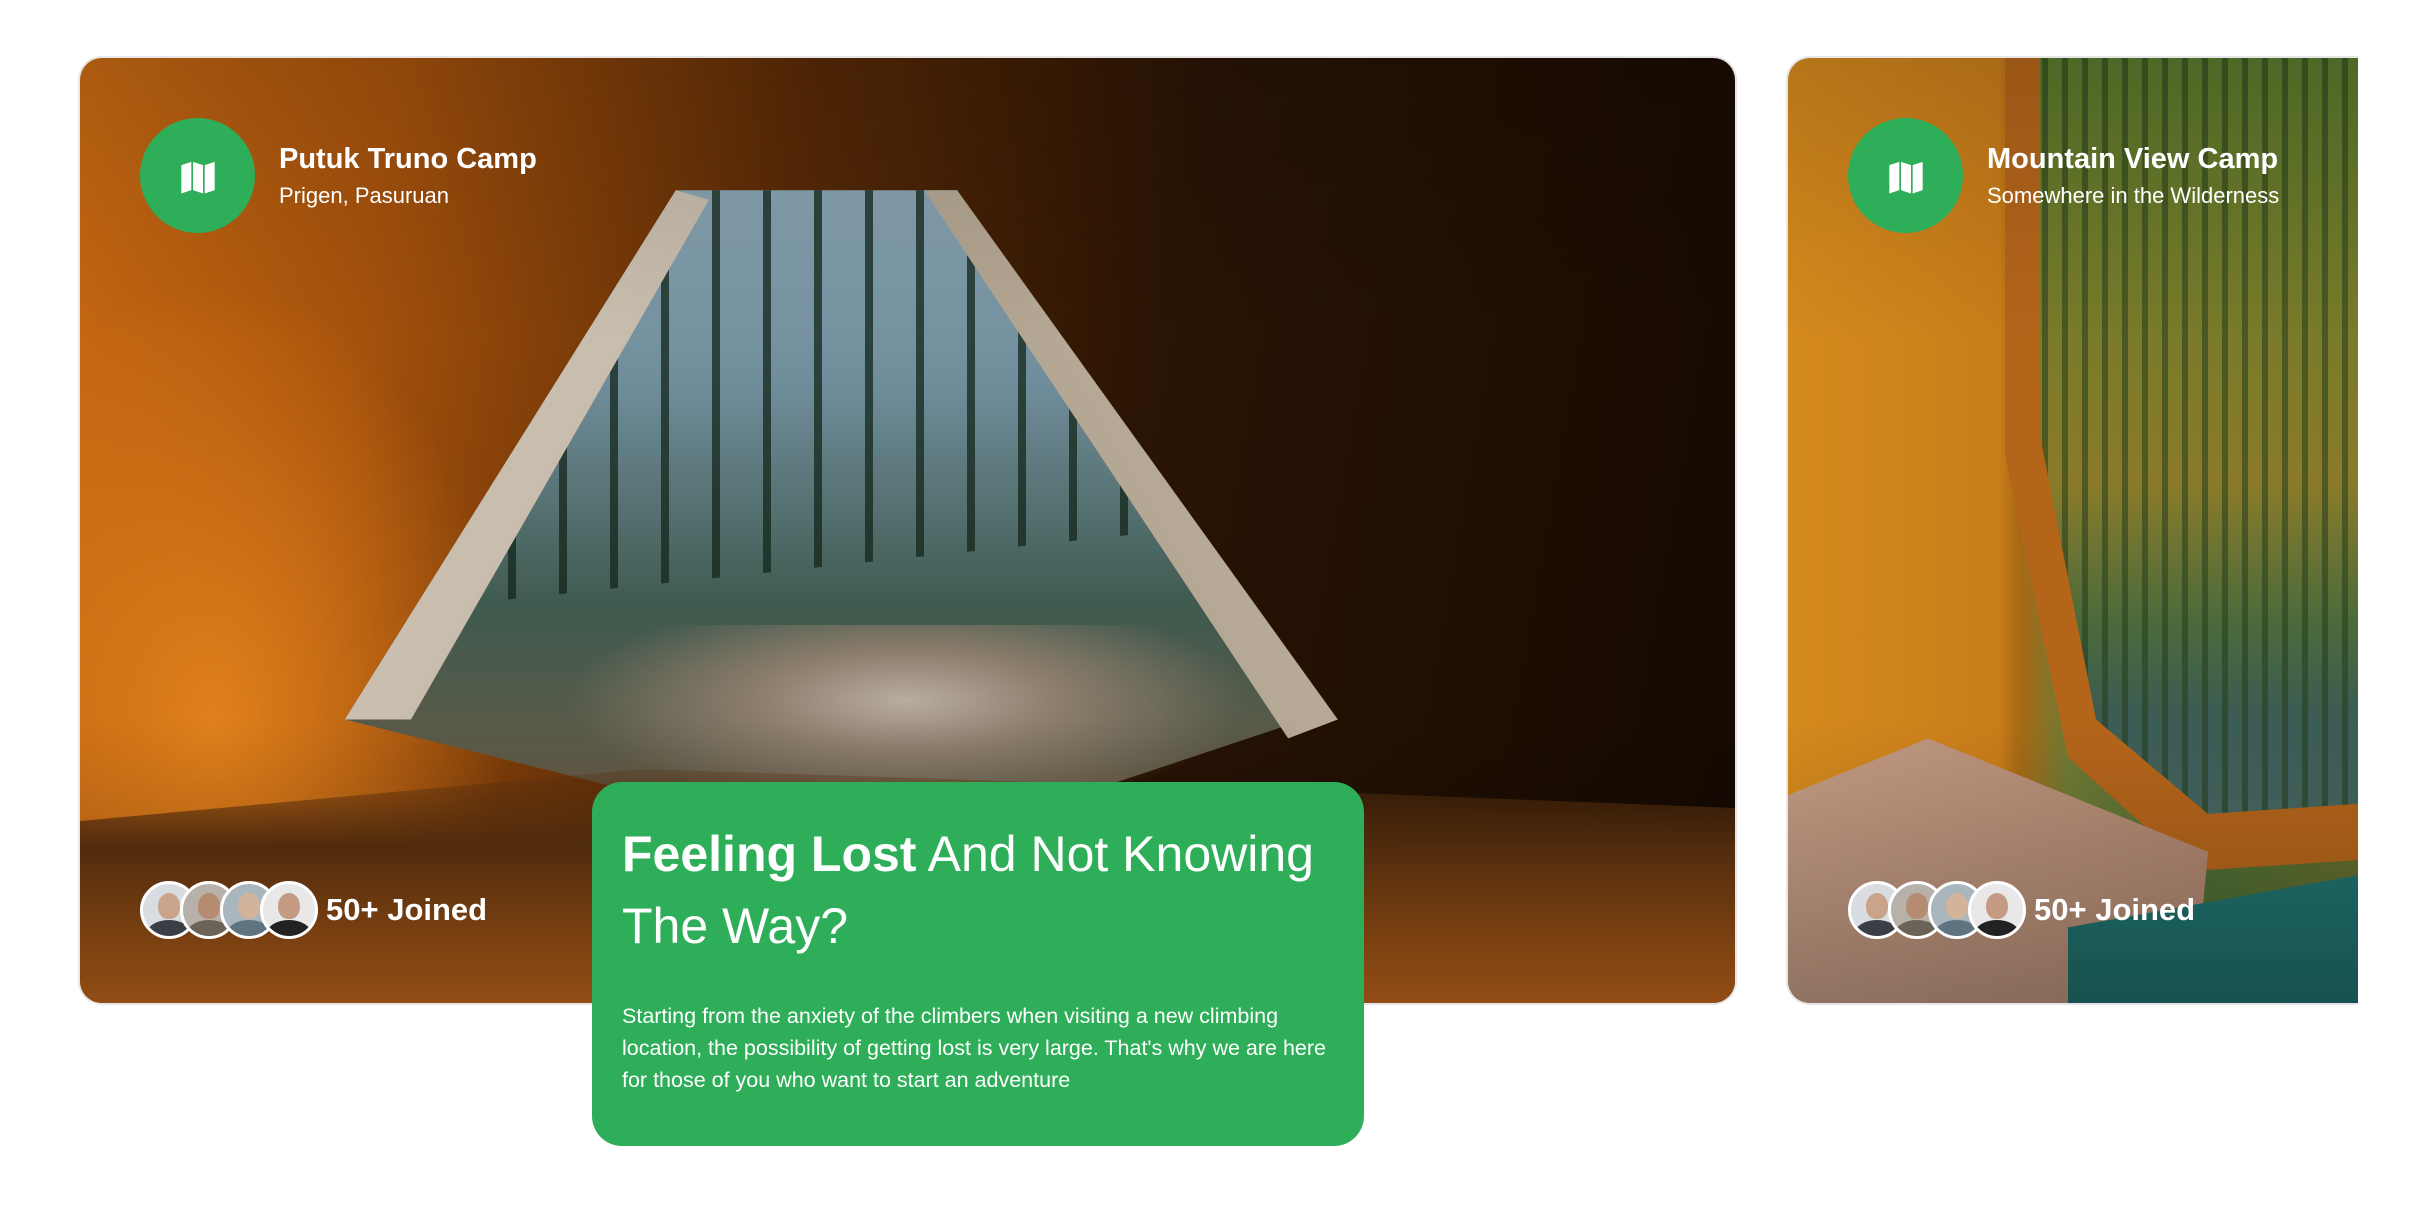 This screenshot has width=2421, height=1221. I want to click on info-title: Feeling Lost And Not Knowing The Way?, so click(978, 890).